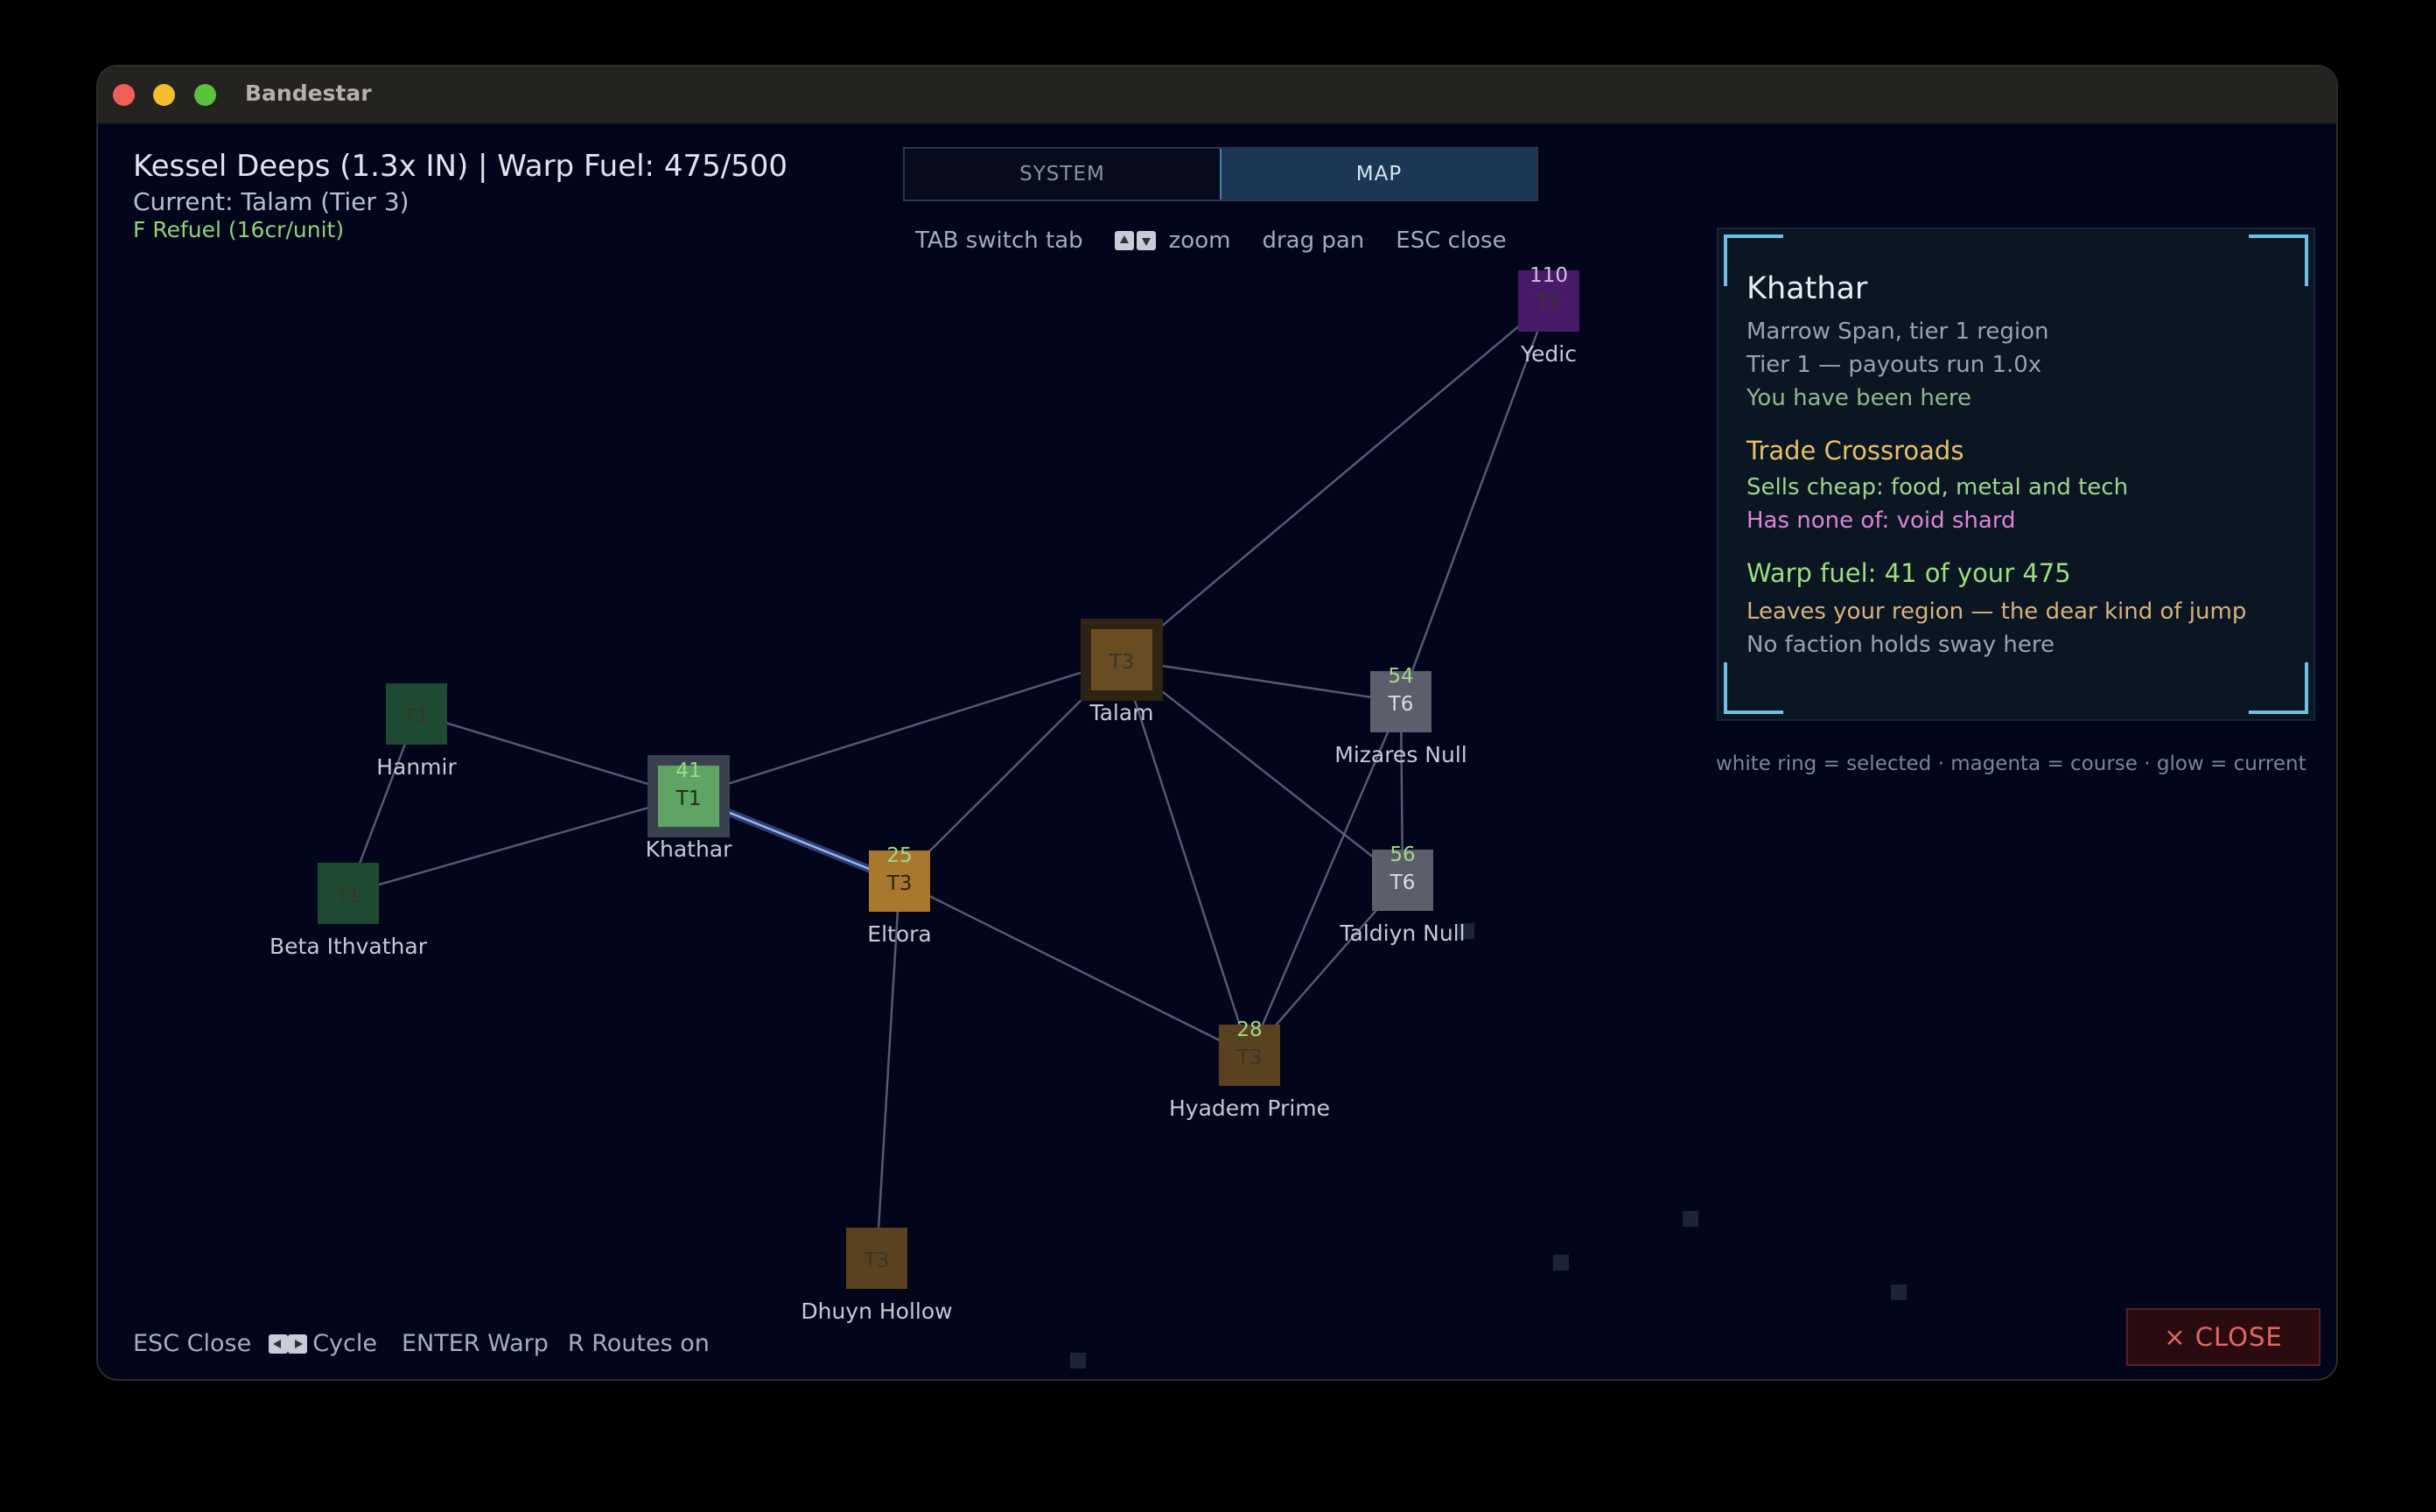 This screenshot has height=1512, width=2436. I want to click on info-system-name: Khathar, so click(1807, 288).